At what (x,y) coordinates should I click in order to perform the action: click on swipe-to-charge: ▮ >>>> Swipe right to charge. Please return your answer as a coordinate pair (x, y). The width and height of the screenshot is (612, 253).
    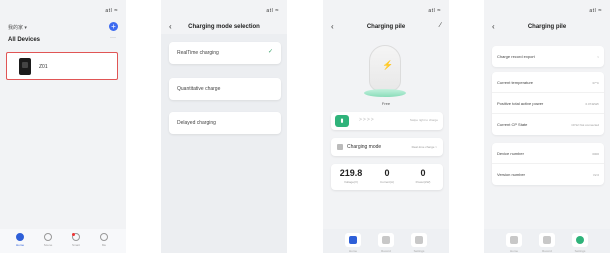
    Looking at the image, I should click on (387, 121).